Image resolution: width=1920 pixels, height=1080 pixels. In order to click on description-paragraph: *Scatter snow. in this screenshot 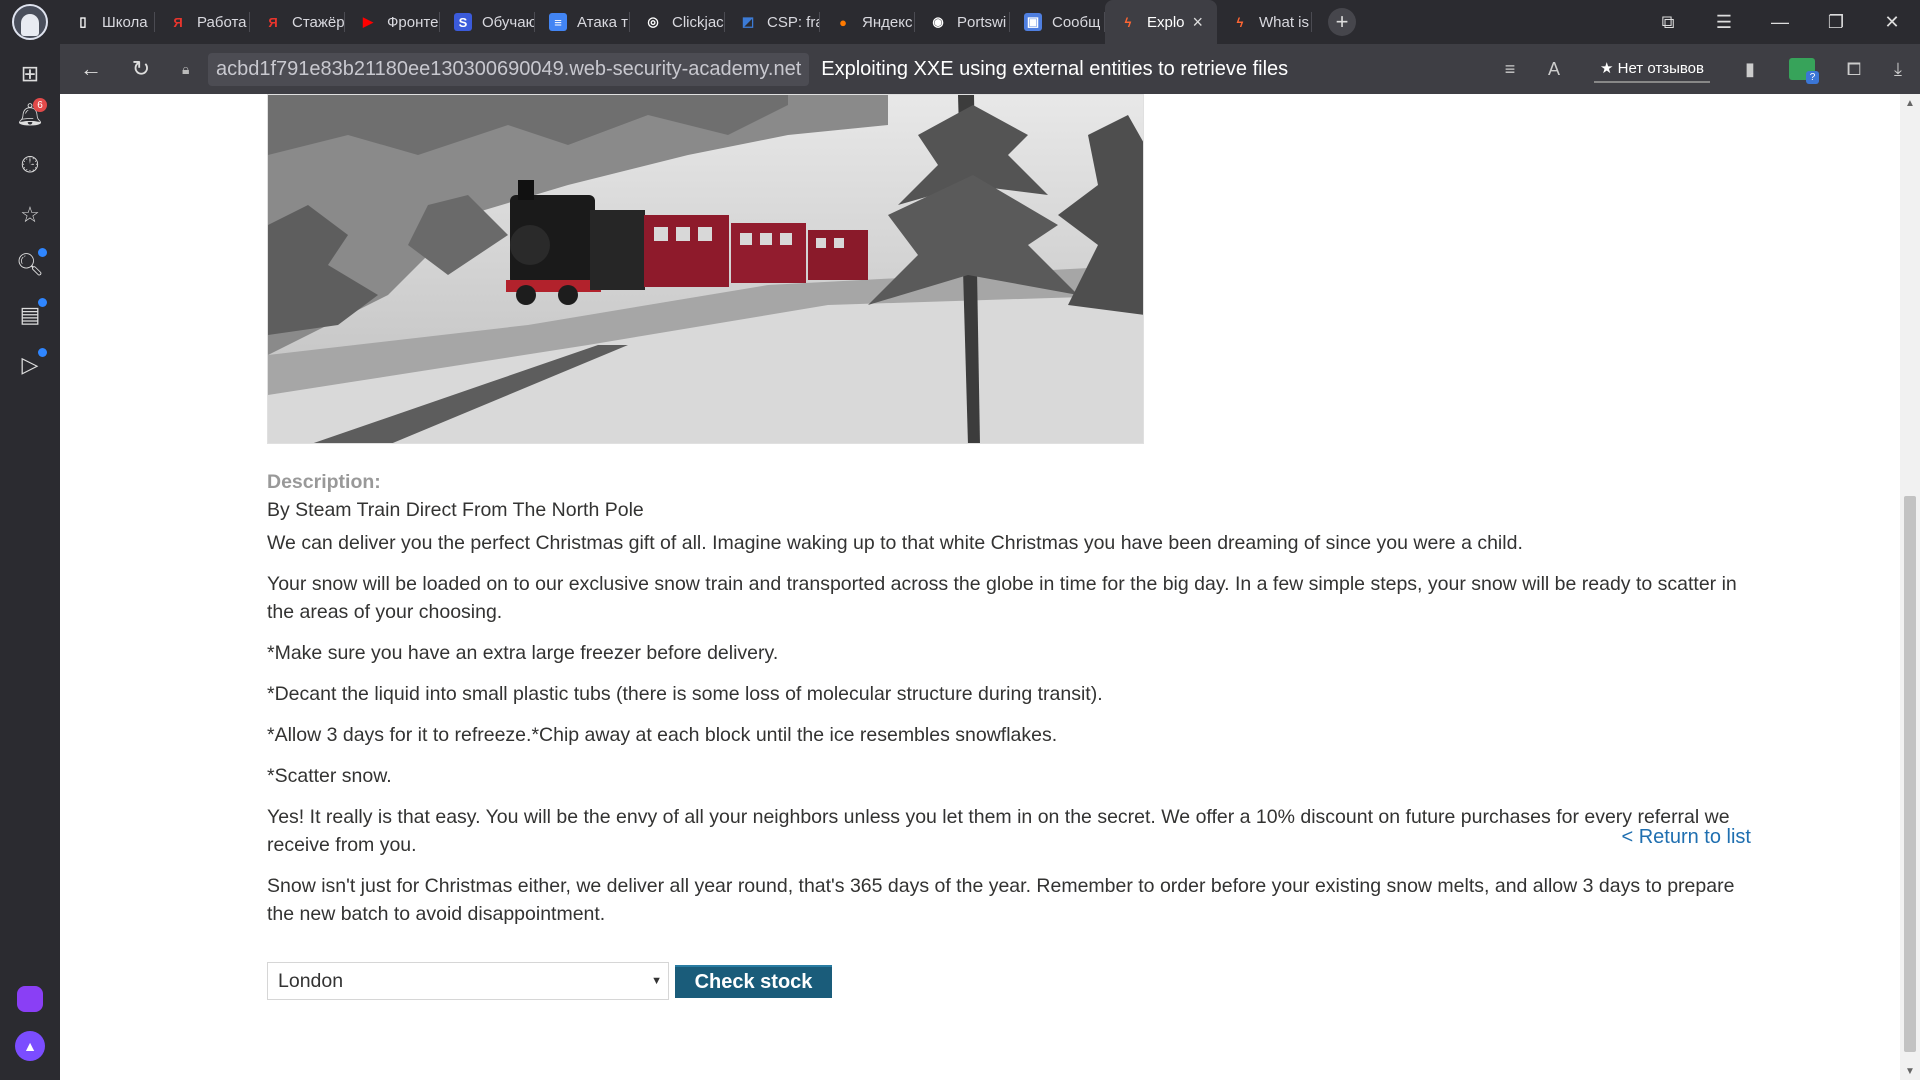, I will do `click(329, 776)`.